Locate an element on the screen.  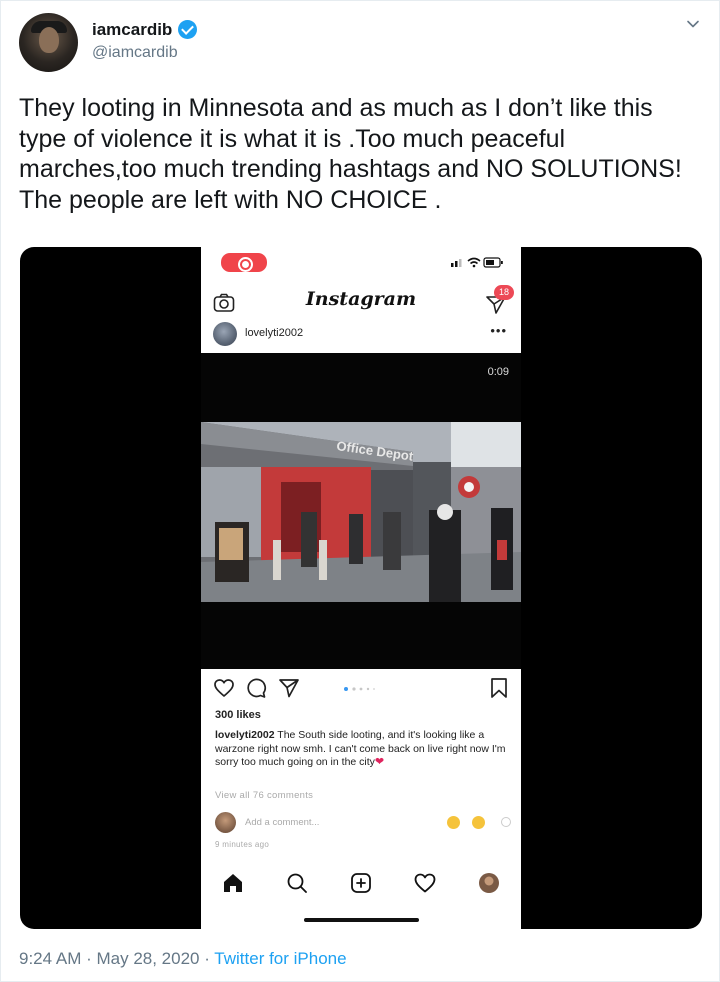
post-avatar is located at coordinates (225, 334).